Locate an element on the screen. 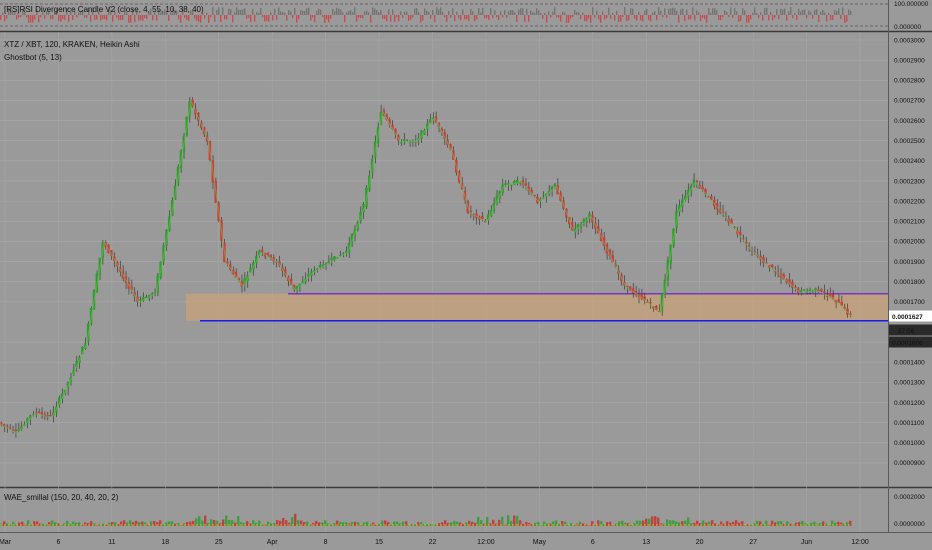 The height and width of the screenshot is (550, 932). rsi-axis-label: 0.000000 is located at coordinates (907, 27).